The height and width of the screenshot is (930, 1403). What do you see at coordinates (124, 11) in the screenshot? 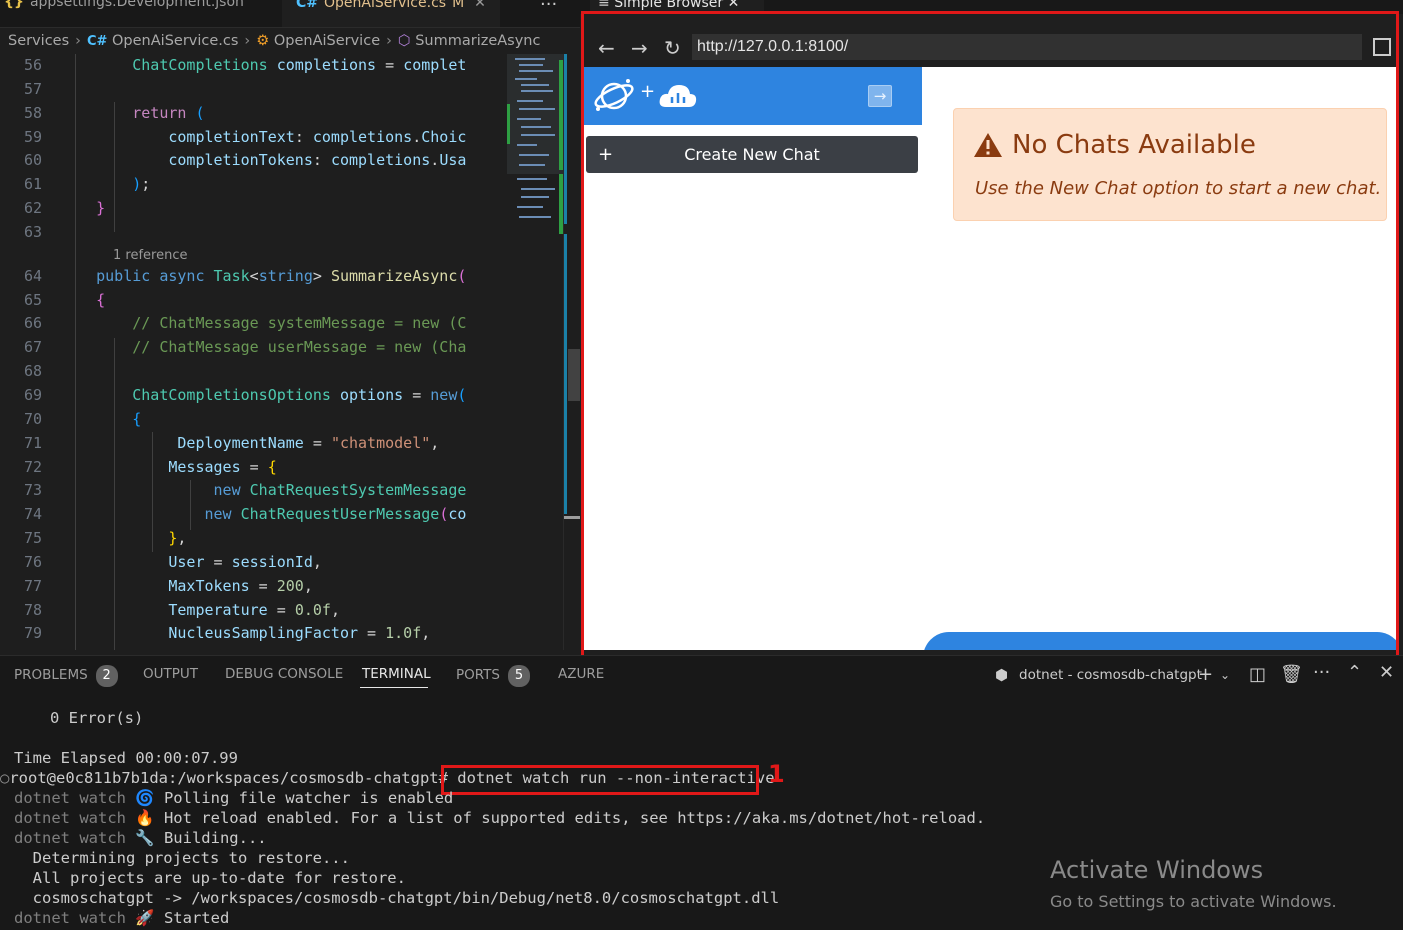
I see `tab-appsettings: {} appsettings.Development.json` at bounding box center [124, 11].